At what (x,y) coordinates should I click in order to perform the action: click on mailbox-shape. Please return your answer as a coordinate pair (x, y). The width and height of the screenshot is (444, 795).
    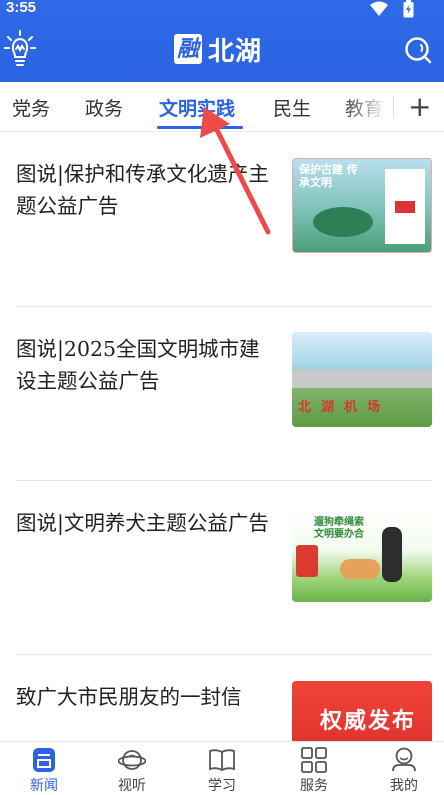
    Looking at the image, I should click on (307, 561).